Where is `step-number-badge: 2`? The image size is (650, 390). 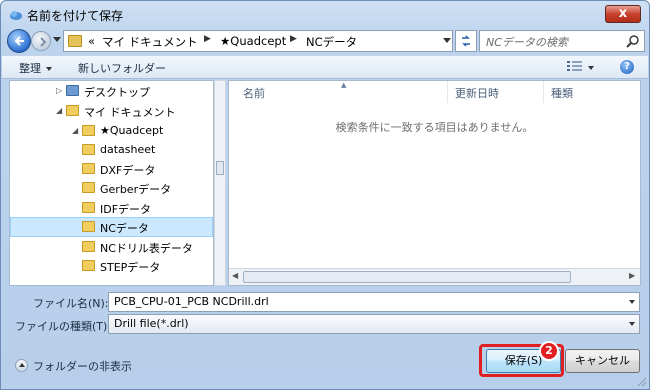
step-number-badge: 2 is located at coordinates (549, 351).